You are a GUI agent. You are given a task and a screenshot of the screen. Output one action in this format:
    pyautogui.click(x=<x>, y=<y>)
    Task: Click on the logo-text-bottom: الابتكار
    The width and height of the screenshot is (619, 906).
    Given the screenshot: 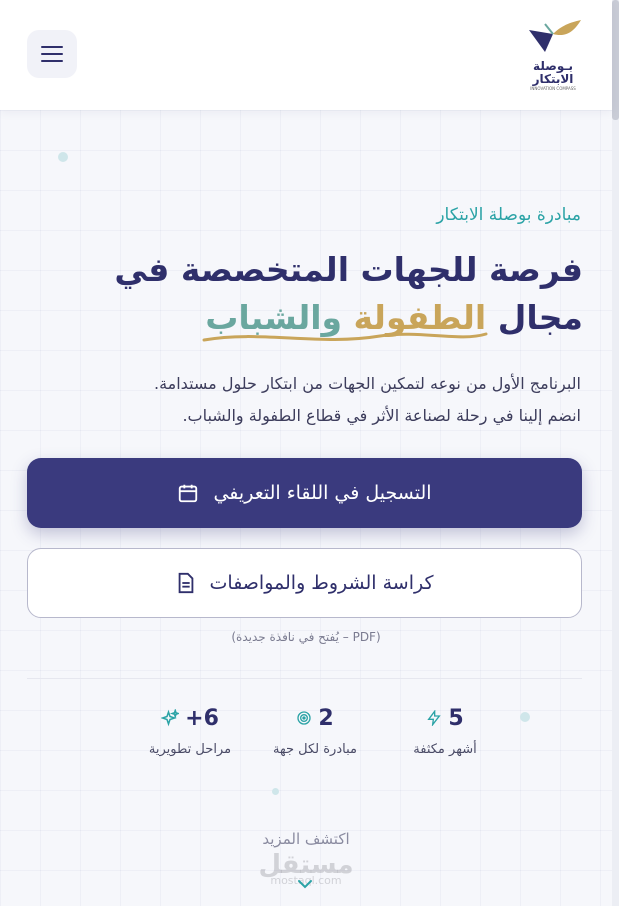 What is the action you would take?
    pyautogui.click(x=553, y=79)
    